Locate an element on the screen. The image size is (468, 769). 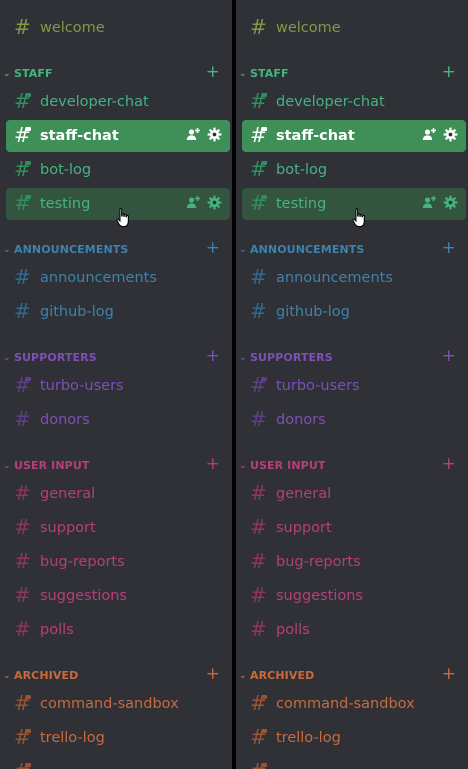
category-label: ARCHIVED is located at coordinates (46, 675).